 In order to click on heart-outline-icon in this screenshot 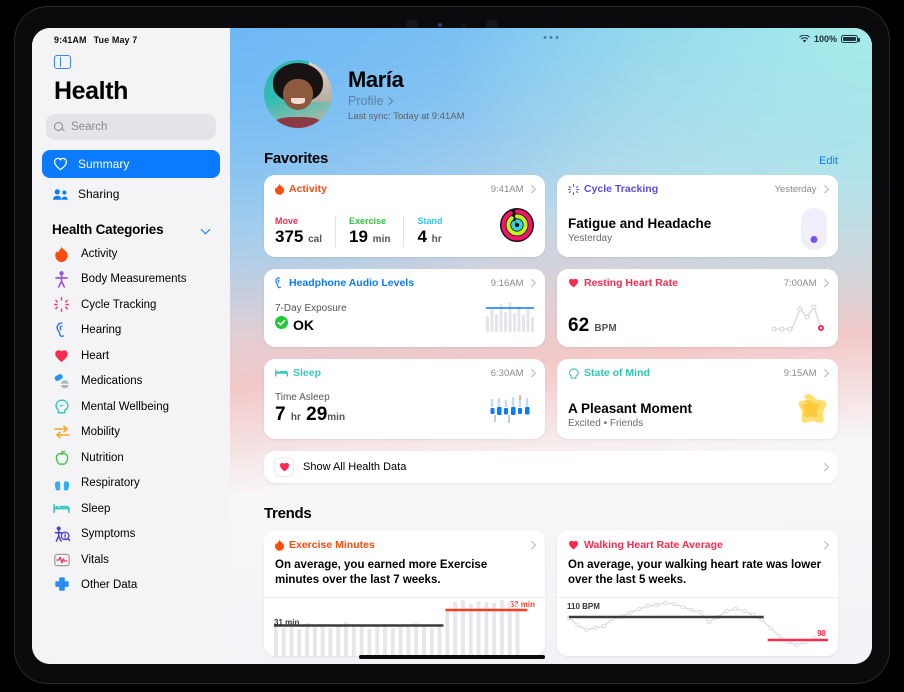, I will do `click(60, 164)`.